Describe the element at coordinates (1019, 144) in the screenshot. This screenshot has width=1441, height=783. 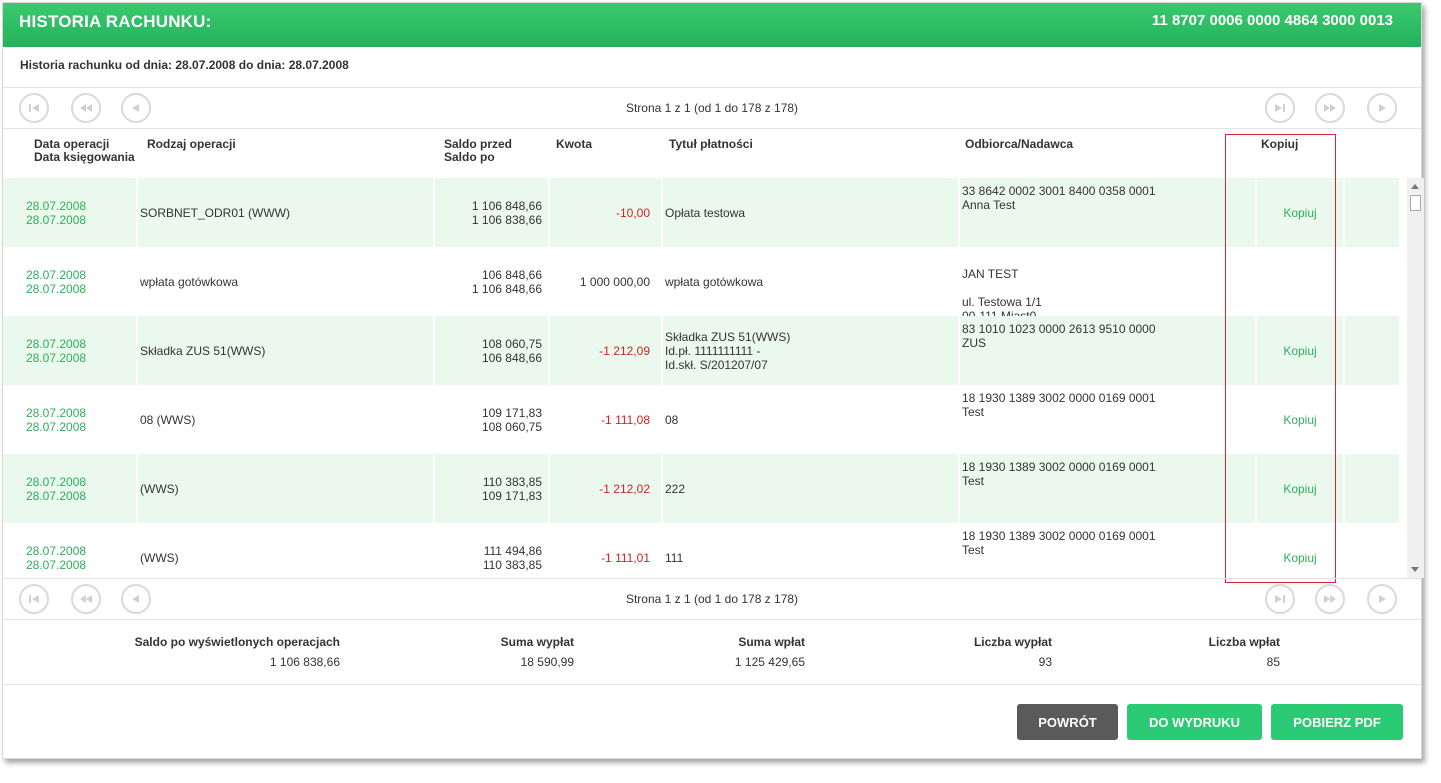
I see `column-header-recipient: Odbiorca/Nadawca` at that location.